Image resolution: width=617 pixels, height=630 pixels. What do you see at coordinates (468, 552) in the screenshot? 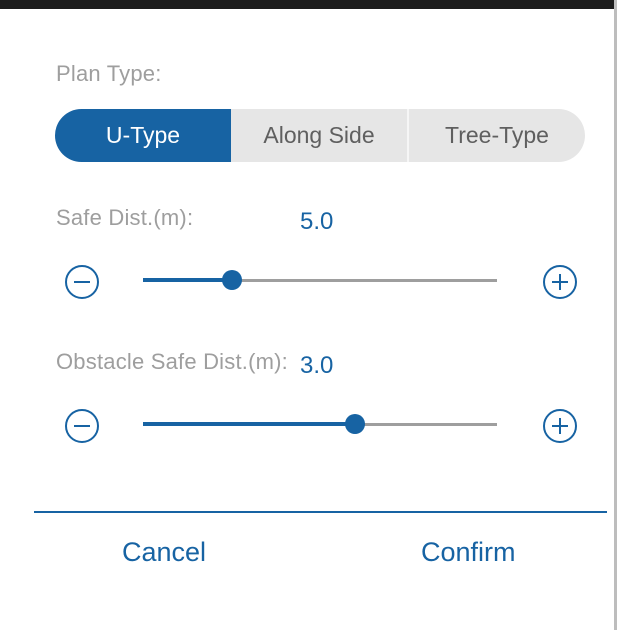
I see `confirm-button: Confirm` at bounding box center [468, 552].